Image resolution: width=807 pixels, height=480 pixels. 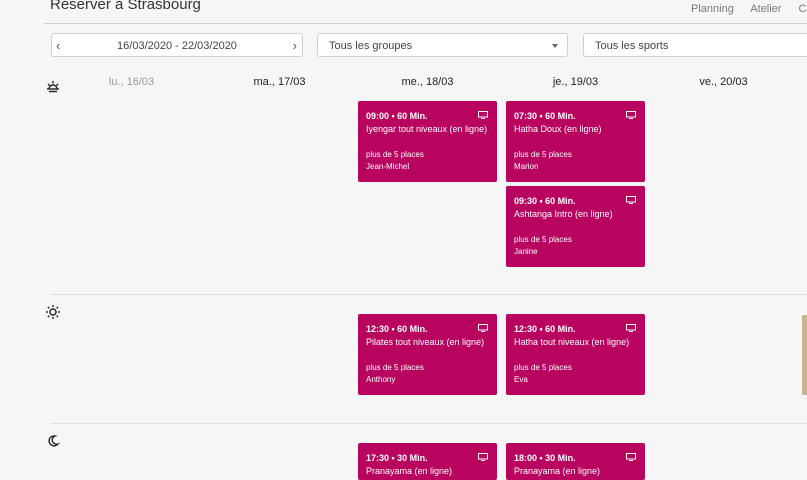 I want to click on moon-icon, so click(x=54, y=441).